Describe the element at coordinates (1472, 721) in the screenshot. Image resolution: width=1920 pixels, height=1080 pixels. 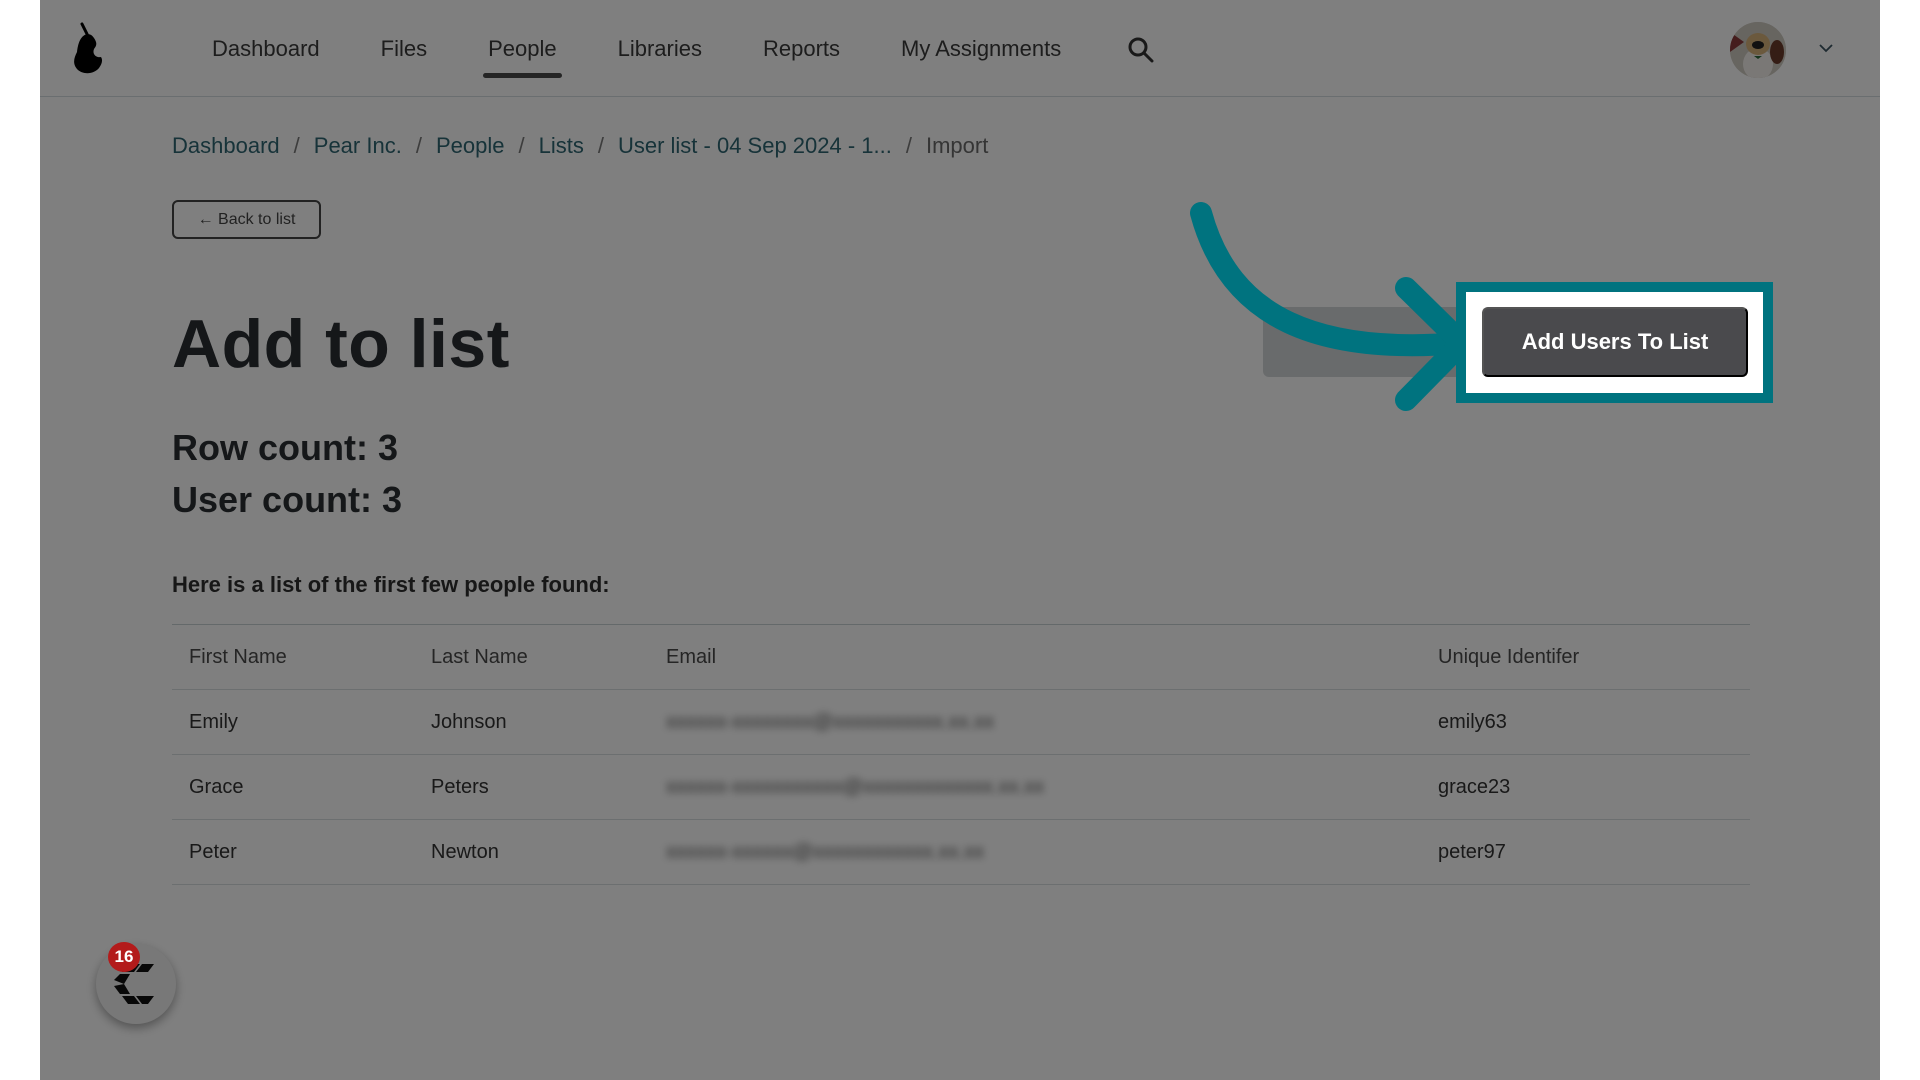
I see `cell-unique-id: emily63` at that location.